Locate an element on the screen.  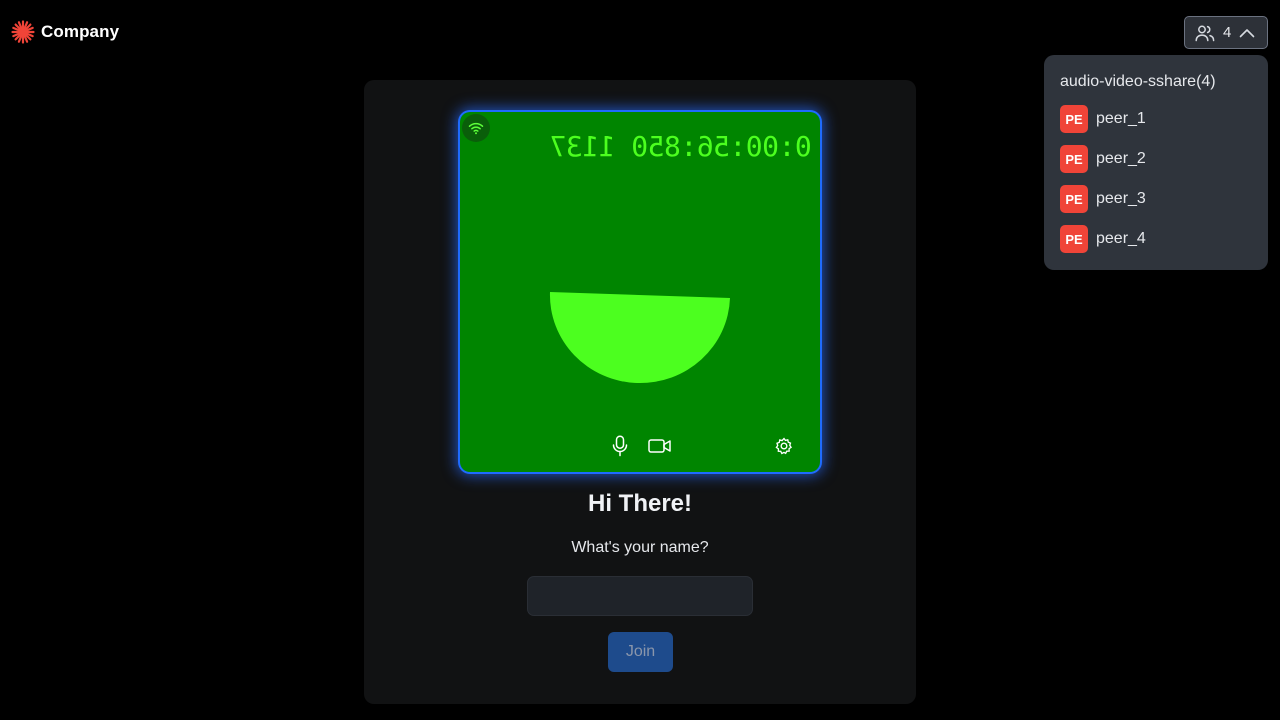
participant-item: PE peer_2 is located at coordinates (1156, 159).